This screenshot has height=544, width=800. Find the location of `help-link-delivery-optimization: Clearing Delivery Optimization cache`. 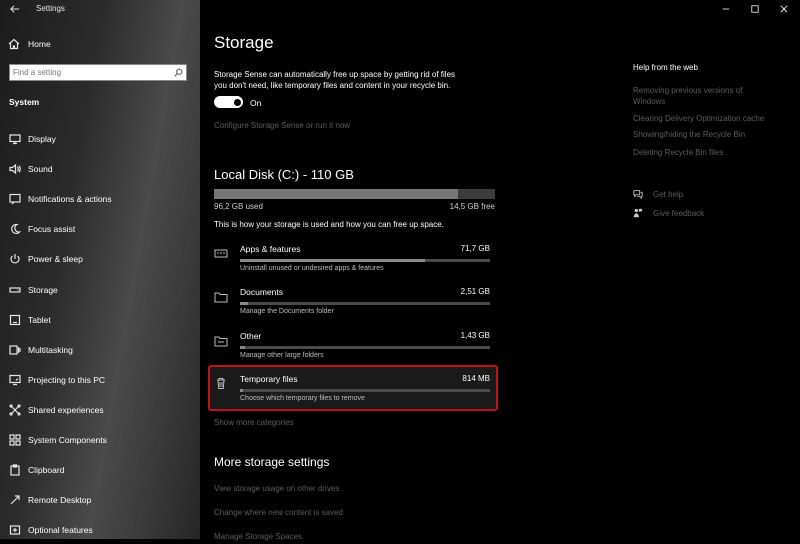

help-link-delivery-optimization: Clearing Delivery Optimization cache is located at coordinates (698, 118).